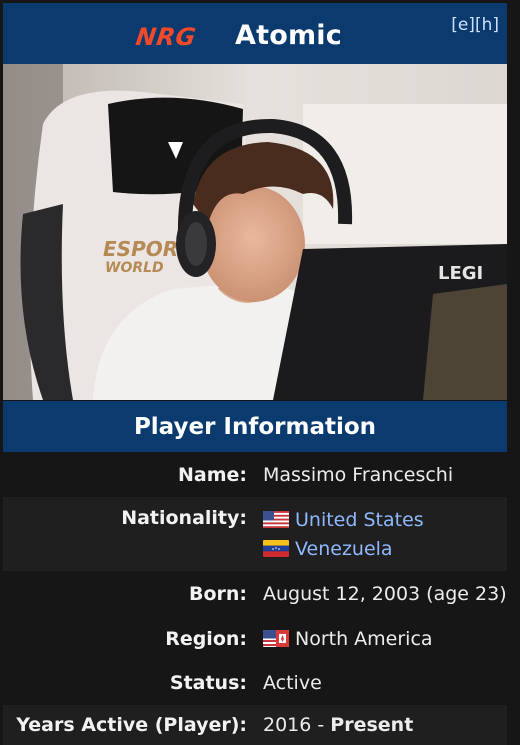  What do you see at coordinates (359, 520) in the screenshot?
I see `nationality-link-us: United States` at bounding box center [359, 520].